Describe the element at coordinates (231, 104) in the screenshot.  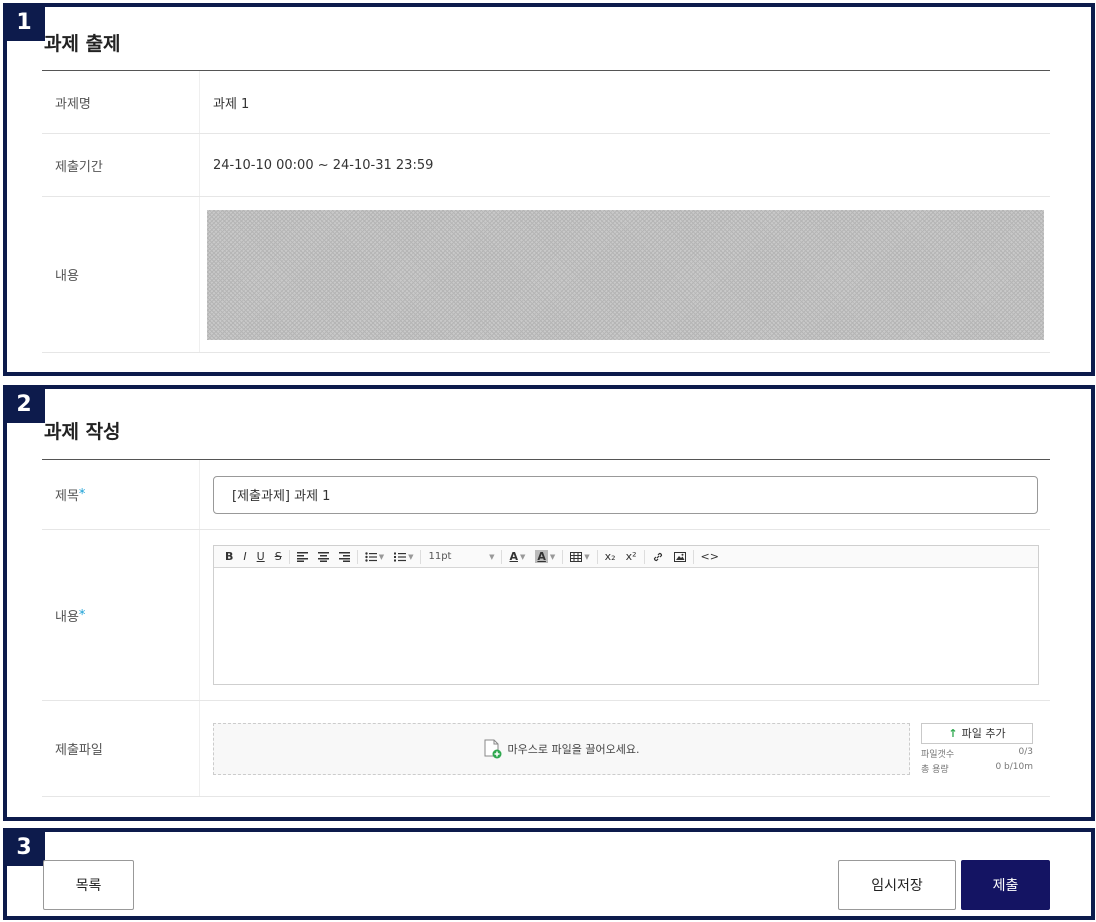
I see `assignment-name-value: 과제 1` at that location.